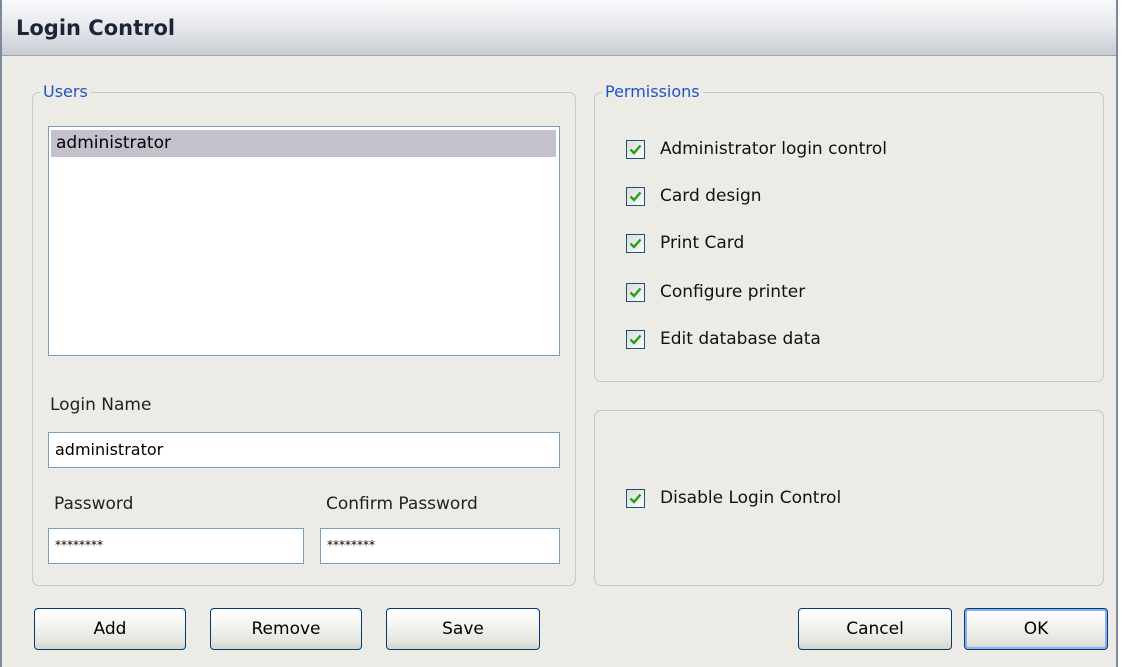  What do you see at coordinates (702, 243) in the screenshot?
I see `perm-print-card-label: Print Card` at bounding box center [702, 243].